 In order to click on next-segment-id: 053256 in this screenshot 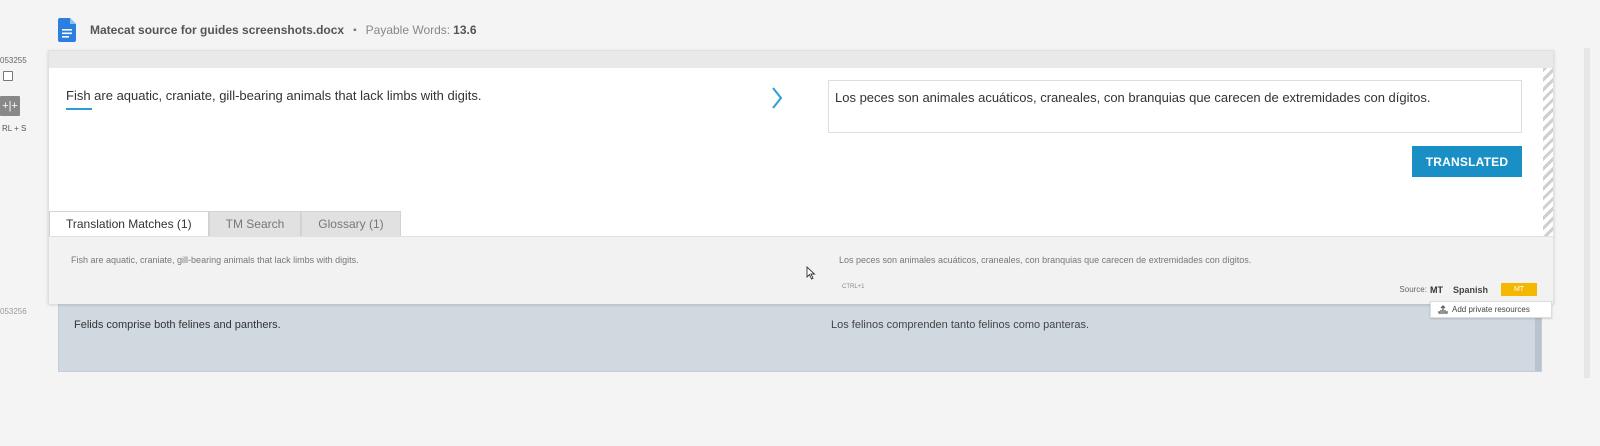, I will do `click(13, 311)`.